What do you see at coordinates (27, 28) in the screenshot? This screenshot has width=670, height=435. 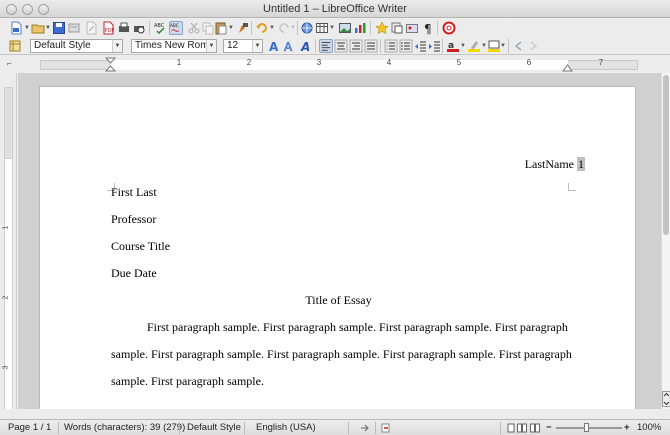 I see `new-dropdown-arrow: ▼` at bounding box center [27, 28].